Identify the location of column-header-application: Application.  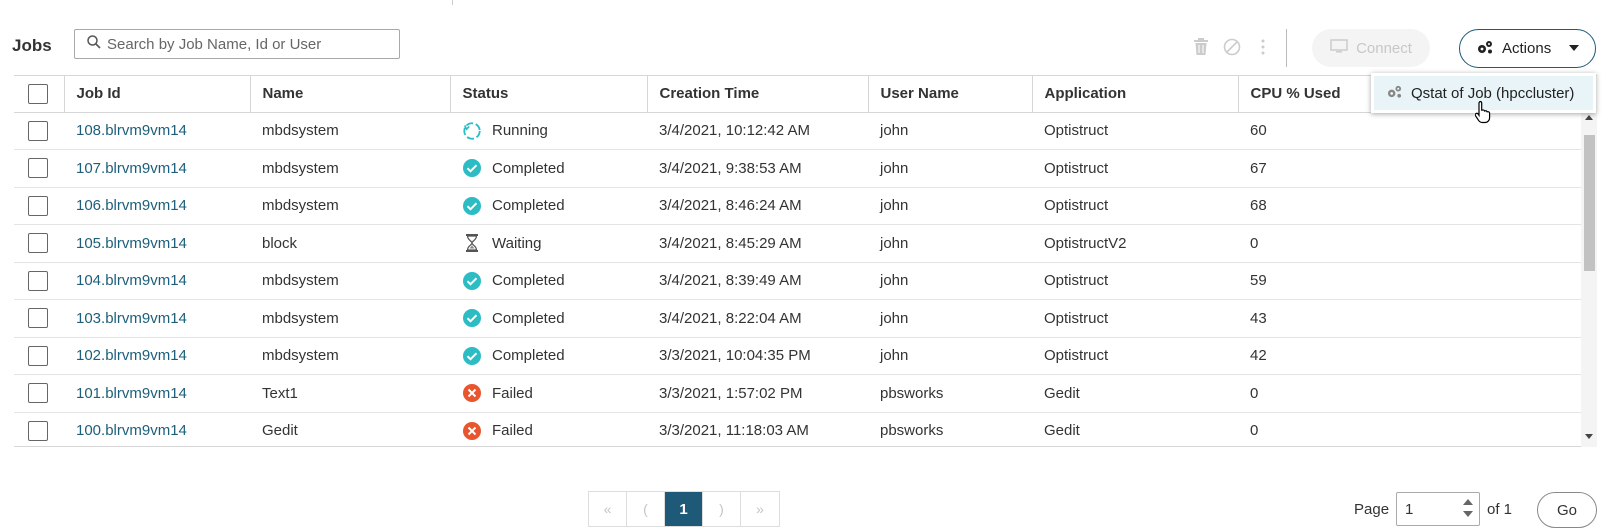
(1134, 94).